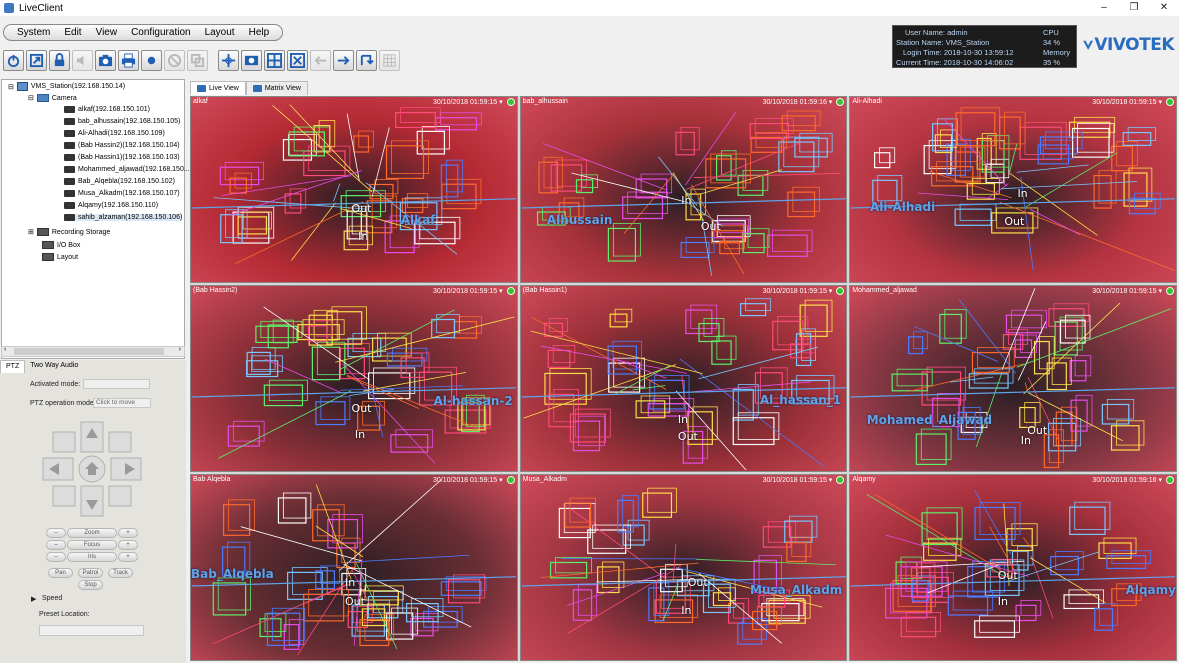 The width and height of the screenshot is (1179, 663). I want to click on iris-close-button: –, so click(56, 557).